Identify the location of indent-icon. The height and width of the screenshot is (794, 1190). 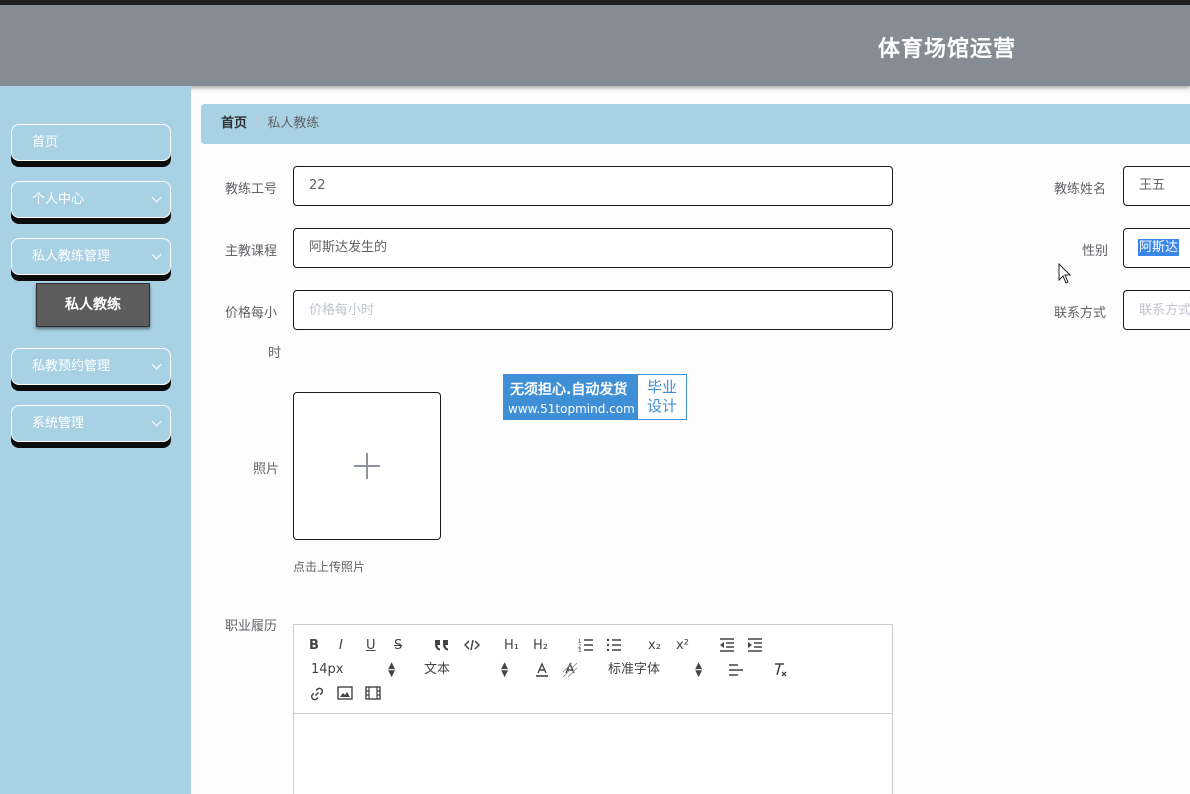
(755, 645).